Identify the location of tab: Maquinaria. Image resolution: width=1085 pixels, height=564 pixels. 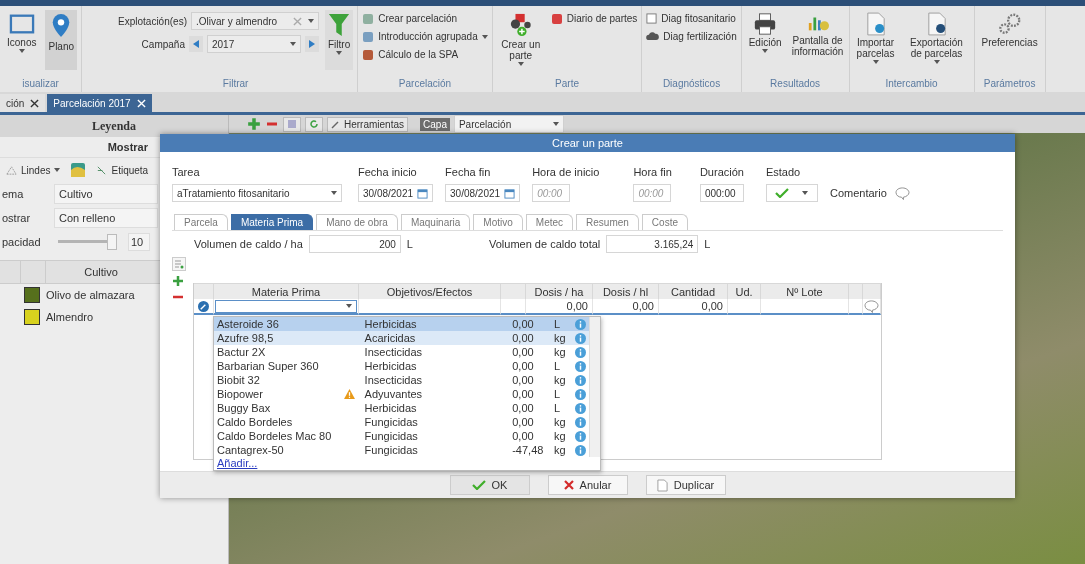
(435, 222).